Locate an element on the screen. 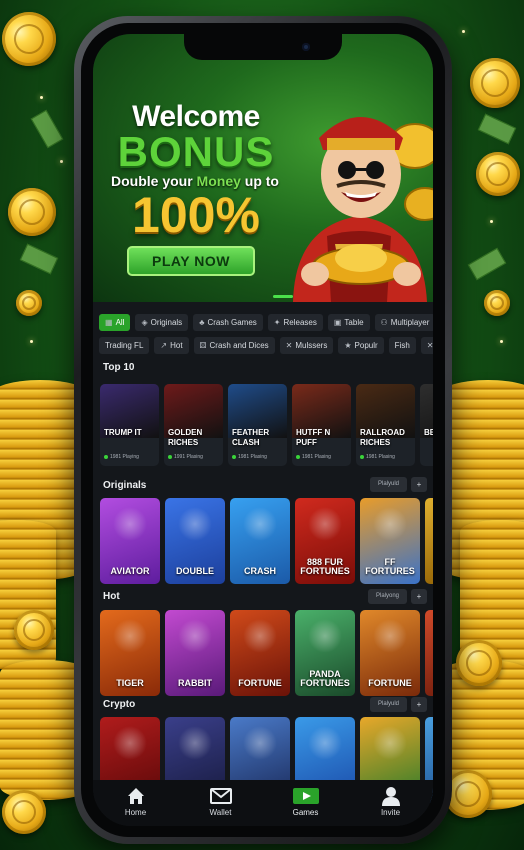  category-chip: ♣ Crash Games is located at coordinates (228, 322).